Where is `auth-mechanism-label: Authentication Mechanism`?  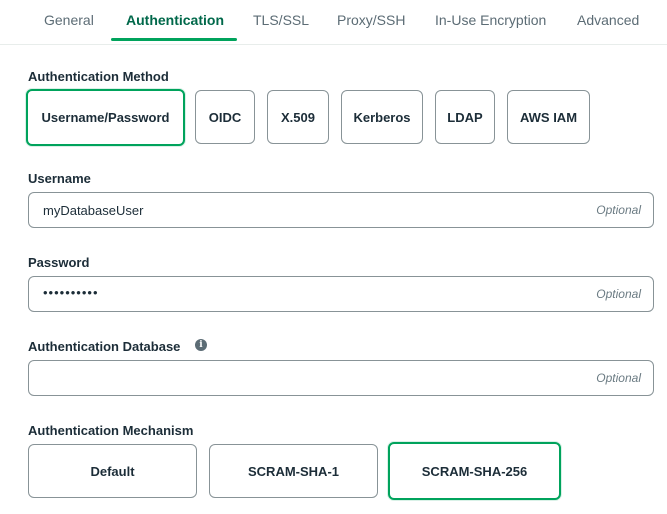
auth-mechanism-label: Authentication Mechanism is located at coordinates (111, 430).